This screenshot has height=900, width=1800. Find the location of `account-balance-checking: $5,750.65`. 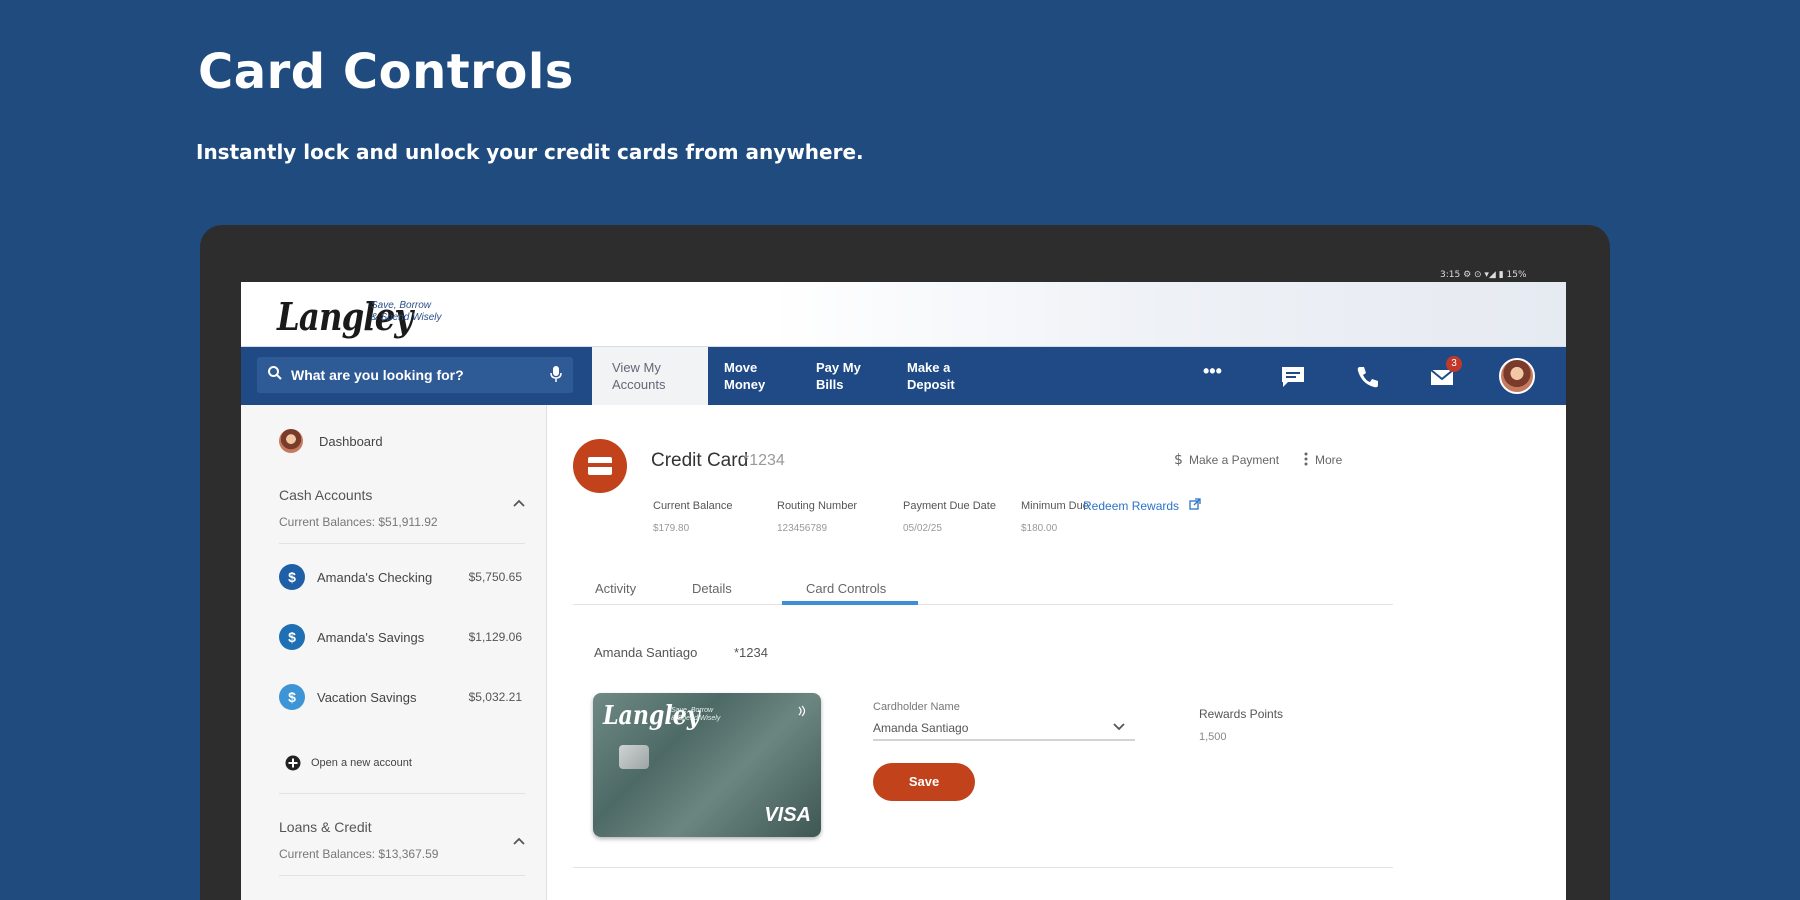

account-balance-checking: $5,750.65 is located at coordinates (495, 577).